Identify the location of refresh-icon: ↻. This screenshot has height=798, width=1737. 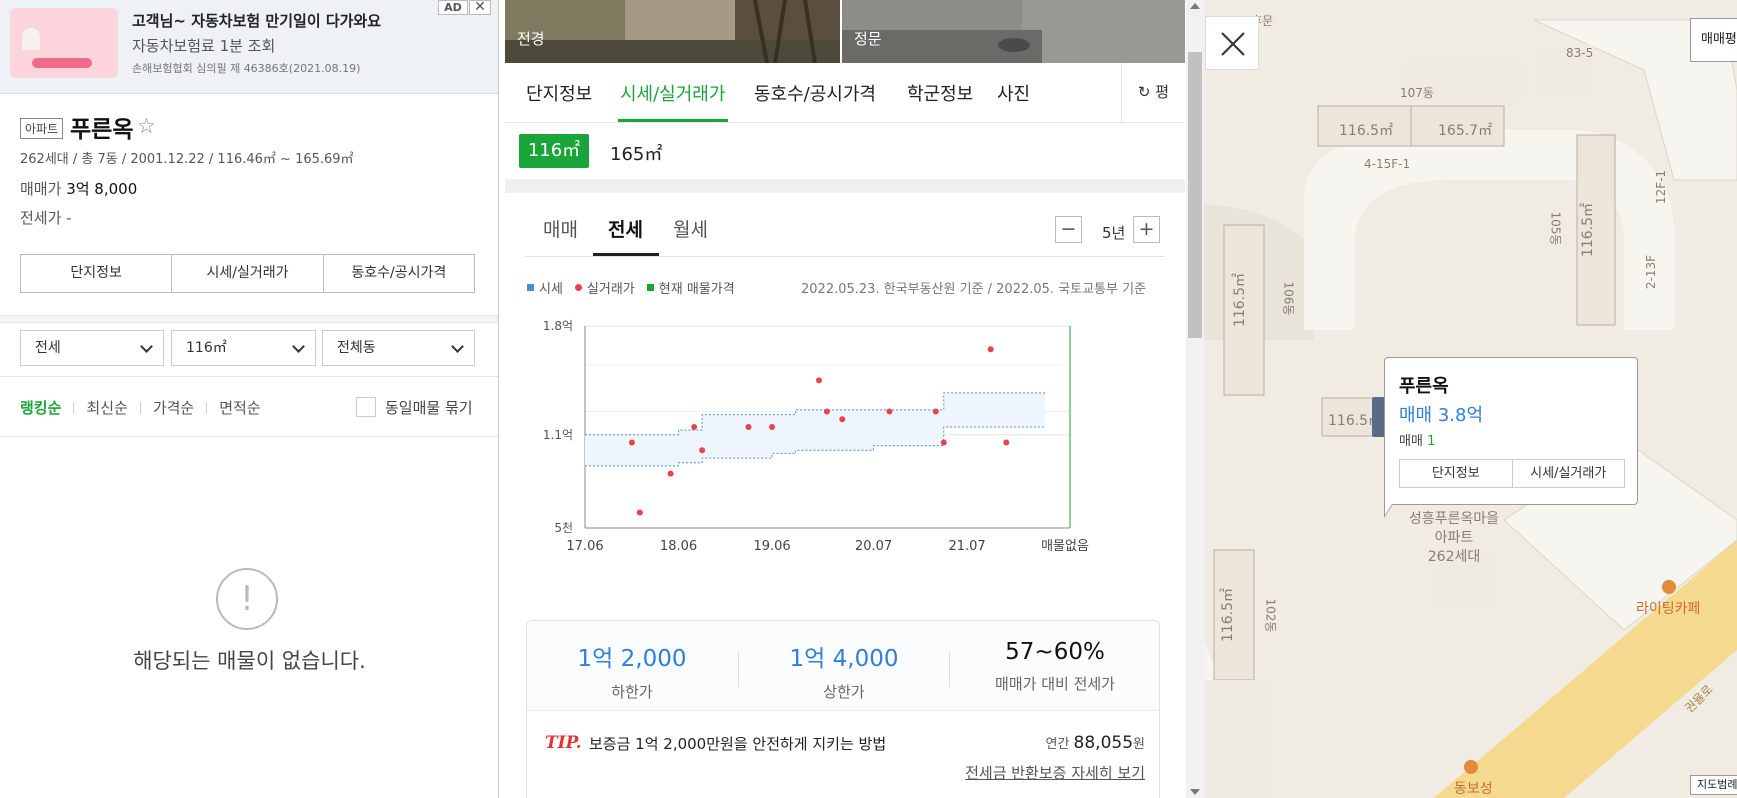
(1144, 92).